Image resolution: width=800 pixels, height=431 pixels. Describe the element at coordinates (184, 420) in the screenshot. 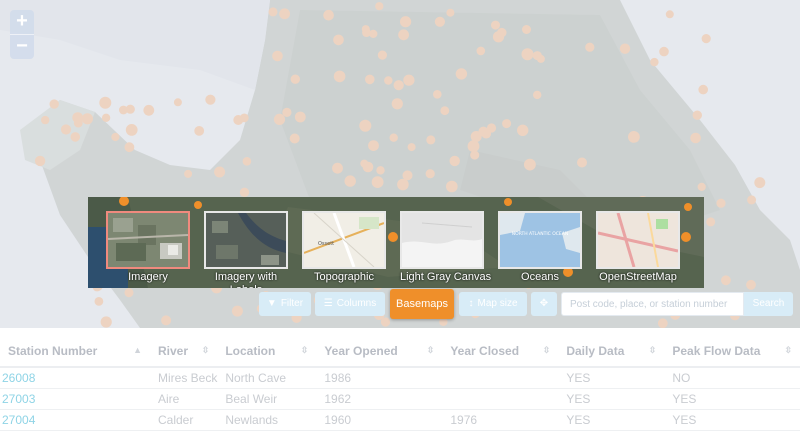

I see `river-cell: Calder` at that location.